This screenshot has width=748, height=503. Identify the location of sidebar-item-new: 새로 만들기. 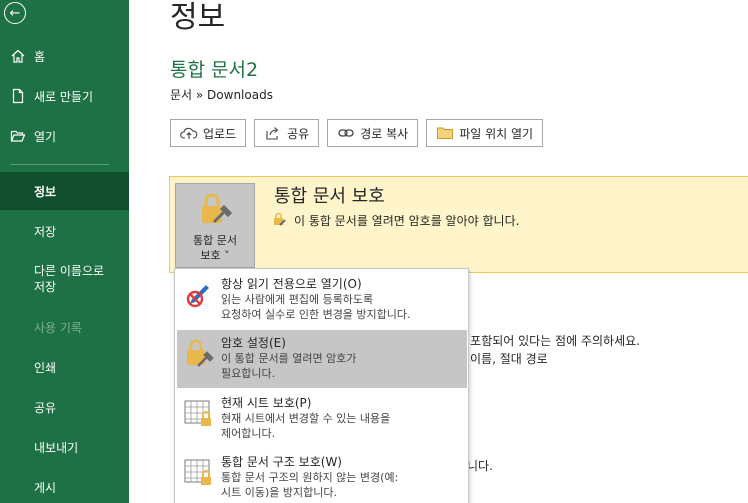
(64, 96).